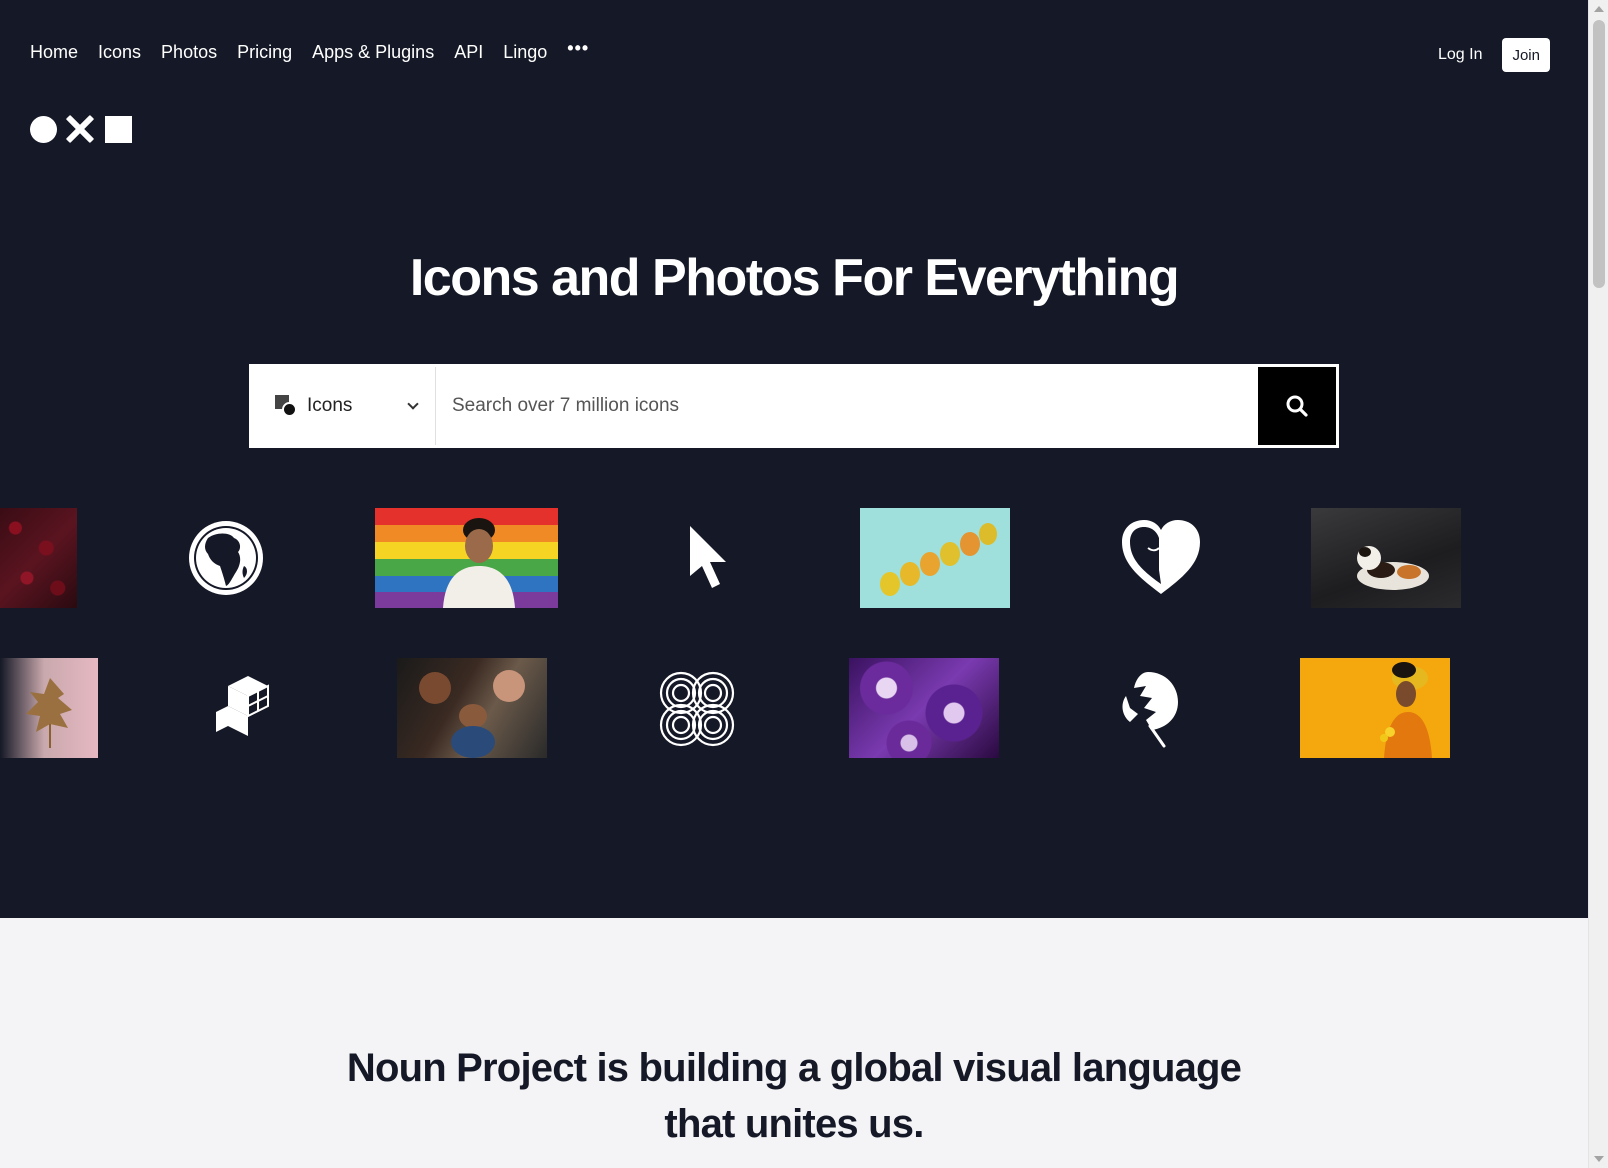 Image resolution: width=1608 pixels, height=1168 pixels. Describe the element at coordinates (1494, 55) in the screenshot. I see `auth-controls: Log In Join` at that location.